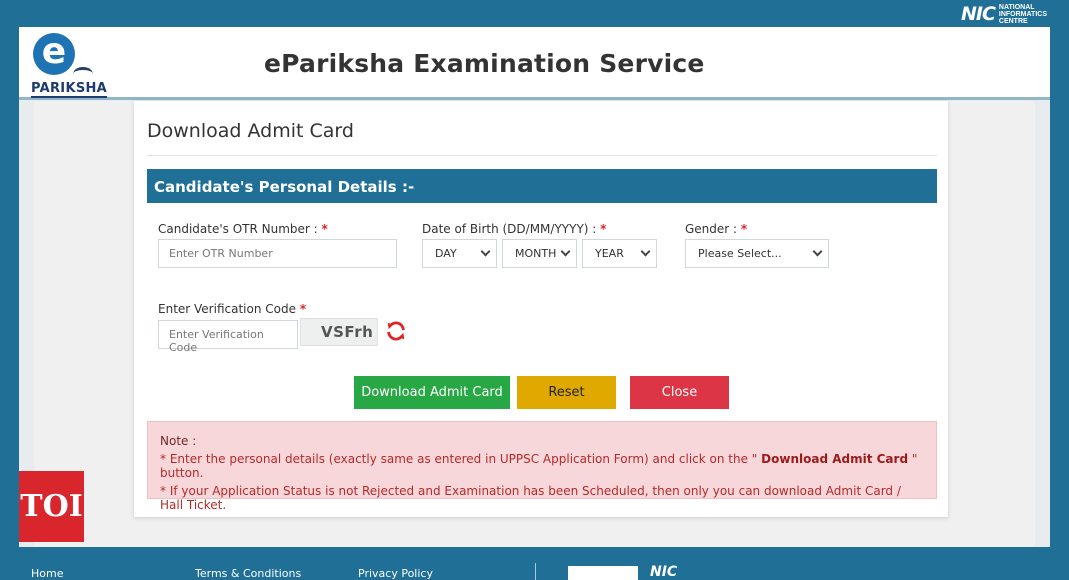 The height and width of the screenshot is (580, 1069). What do you see at coordinates (228, 337) in the screenshot?
I see `verification-input: Enter Verification Code` at bounding box center [228, 337].